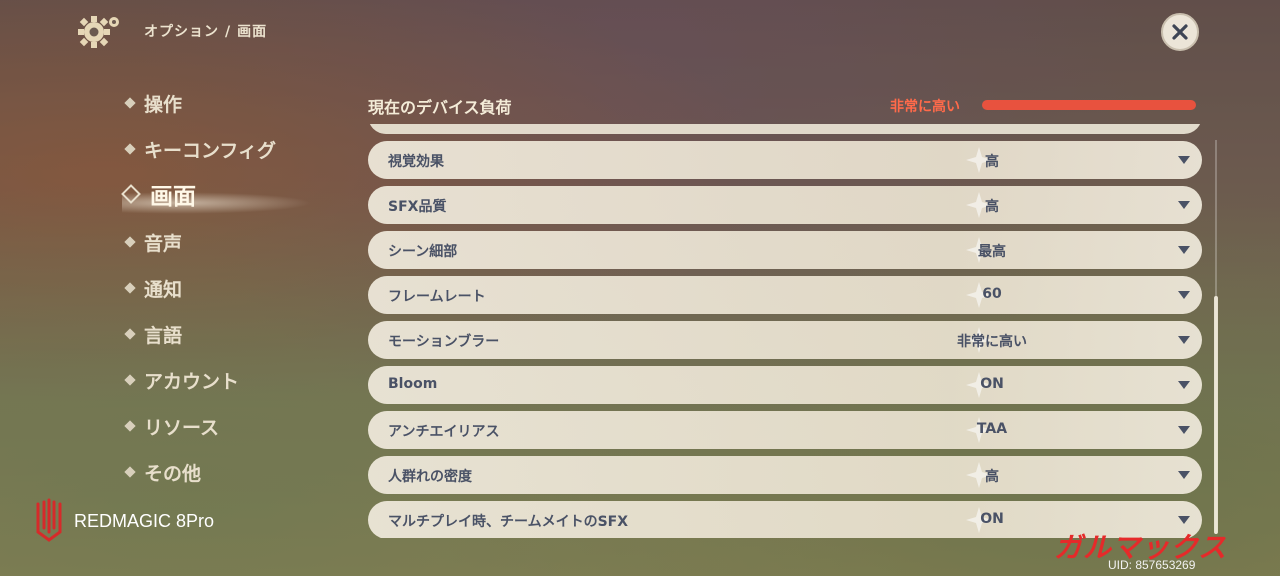 The image size is (1280, 576). What do you see at coordinates (163, 243) in the screenshot?
I see `sidebar-item-label: 音声` at bounding box center [163, 243].